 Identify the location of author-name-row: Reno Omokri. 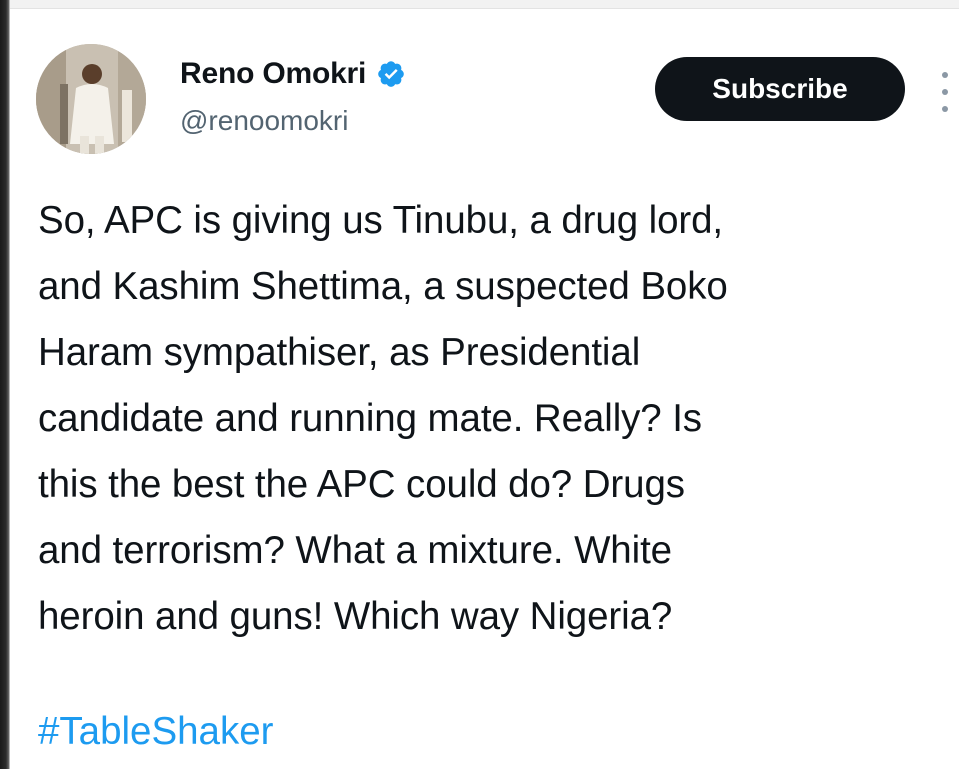
(293, 74).